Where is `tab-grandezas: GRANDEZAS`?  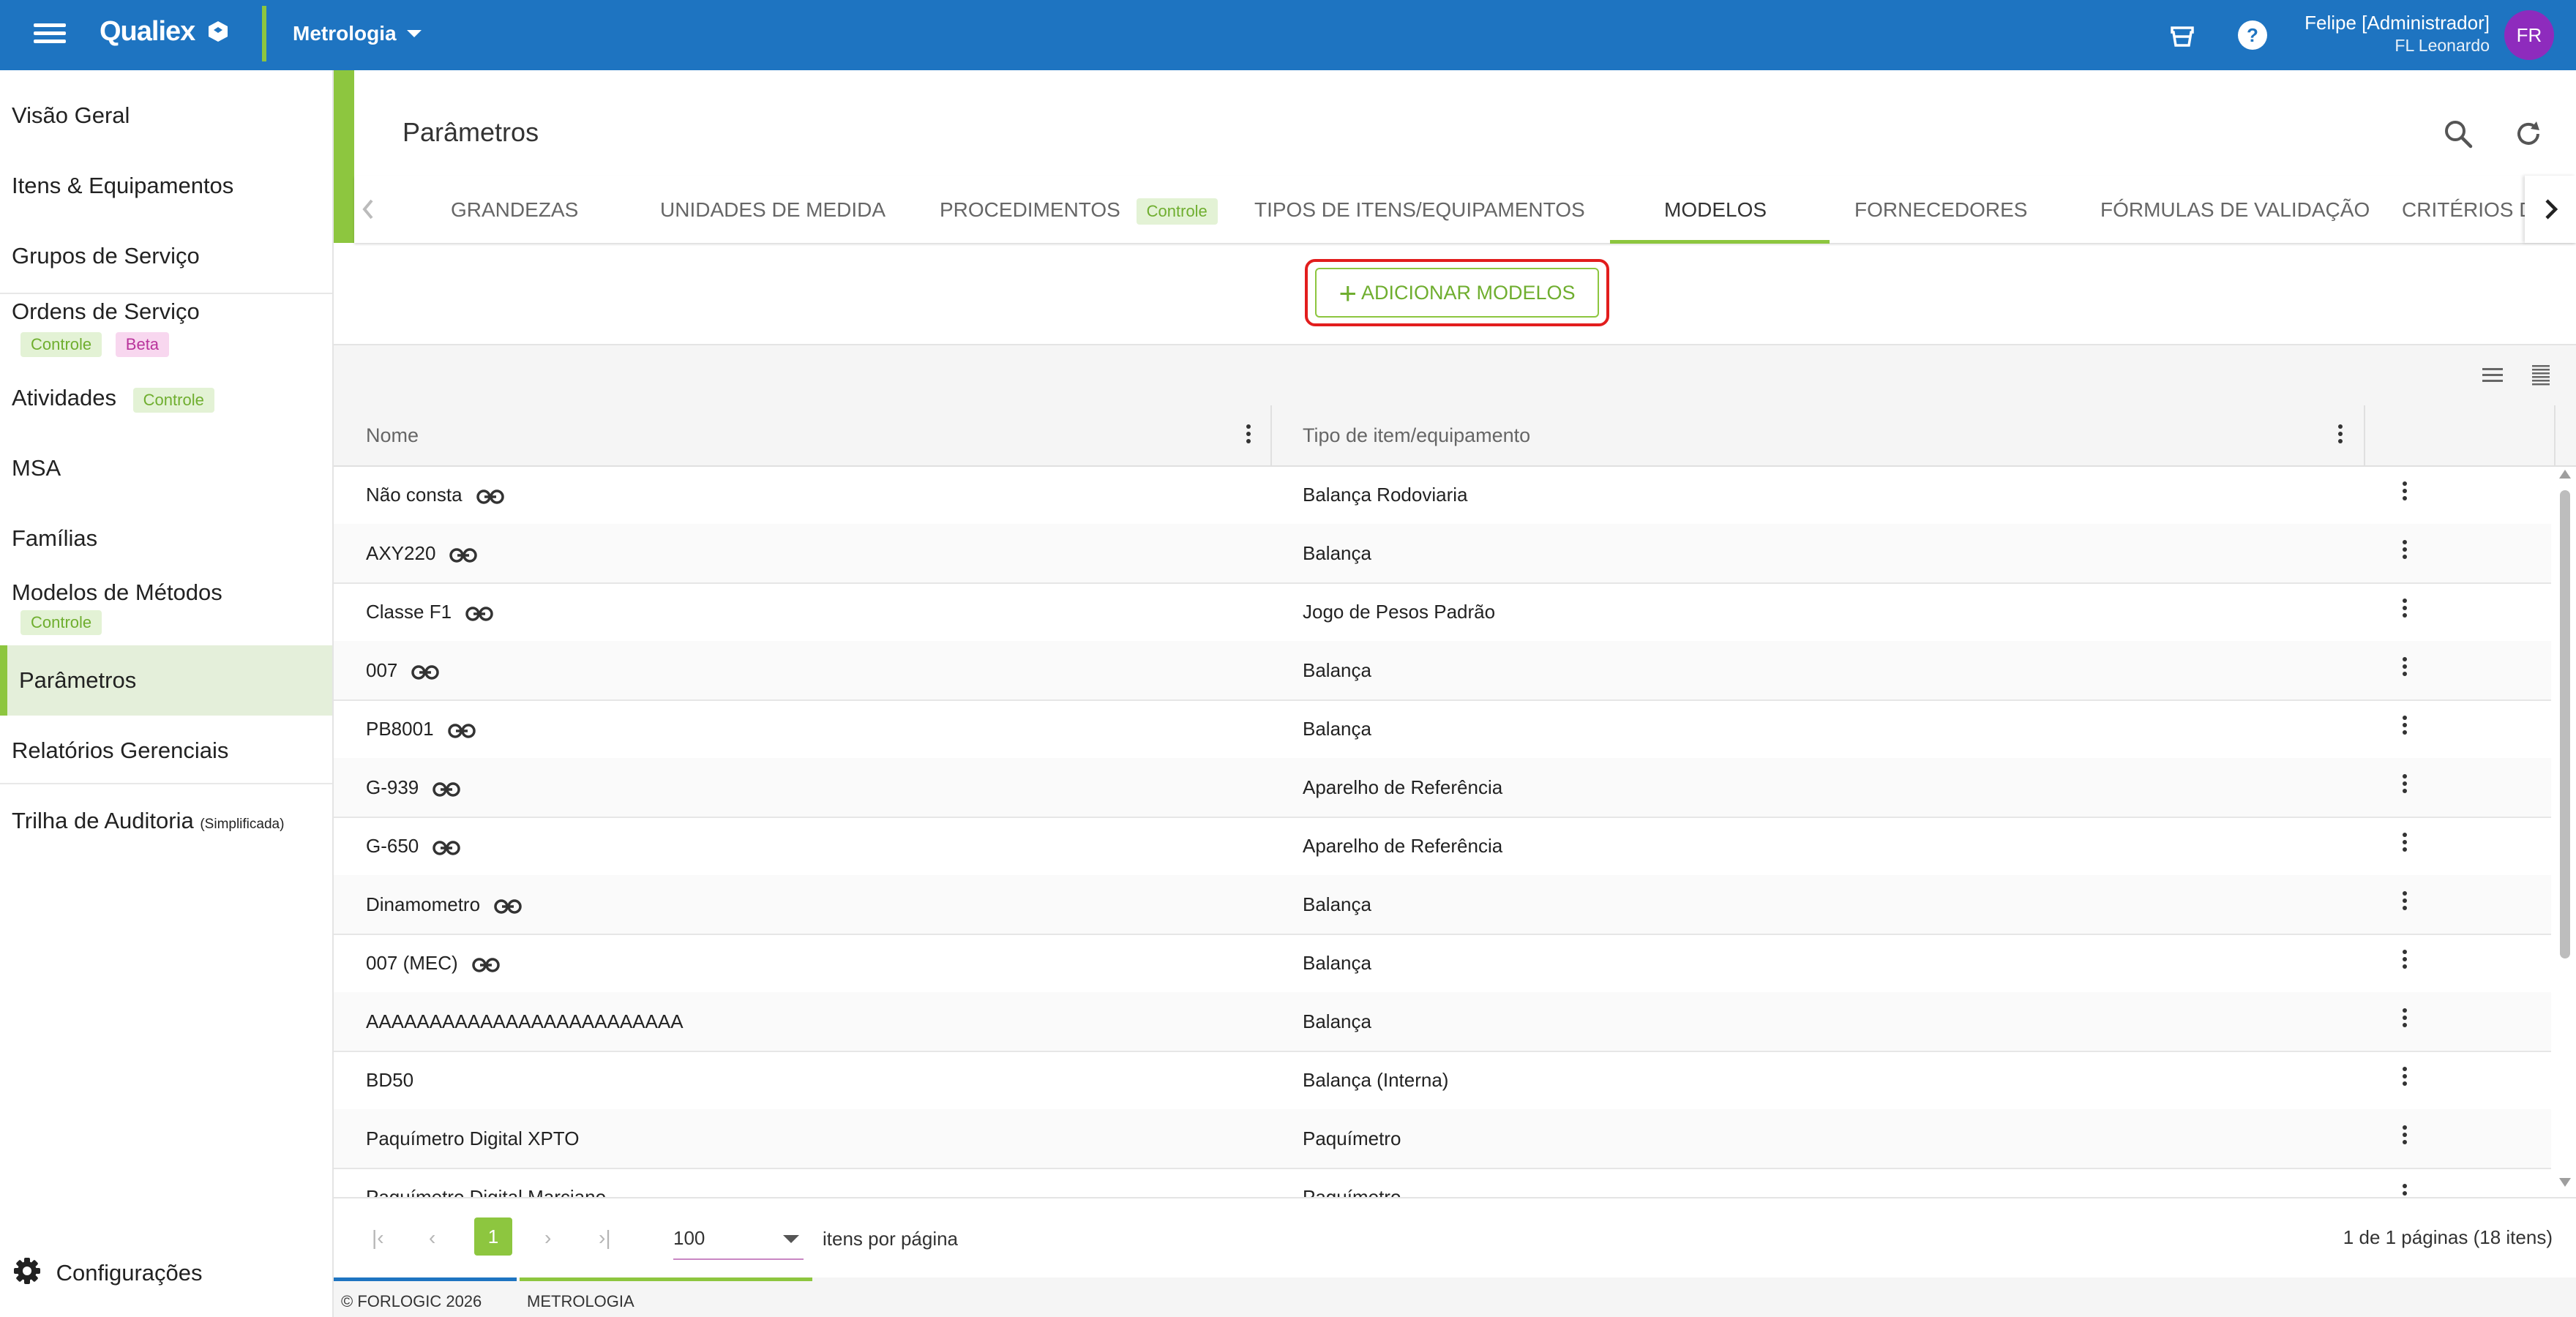 tab-grandezas: GRANDEZAS is located at coordinates (514, 209).